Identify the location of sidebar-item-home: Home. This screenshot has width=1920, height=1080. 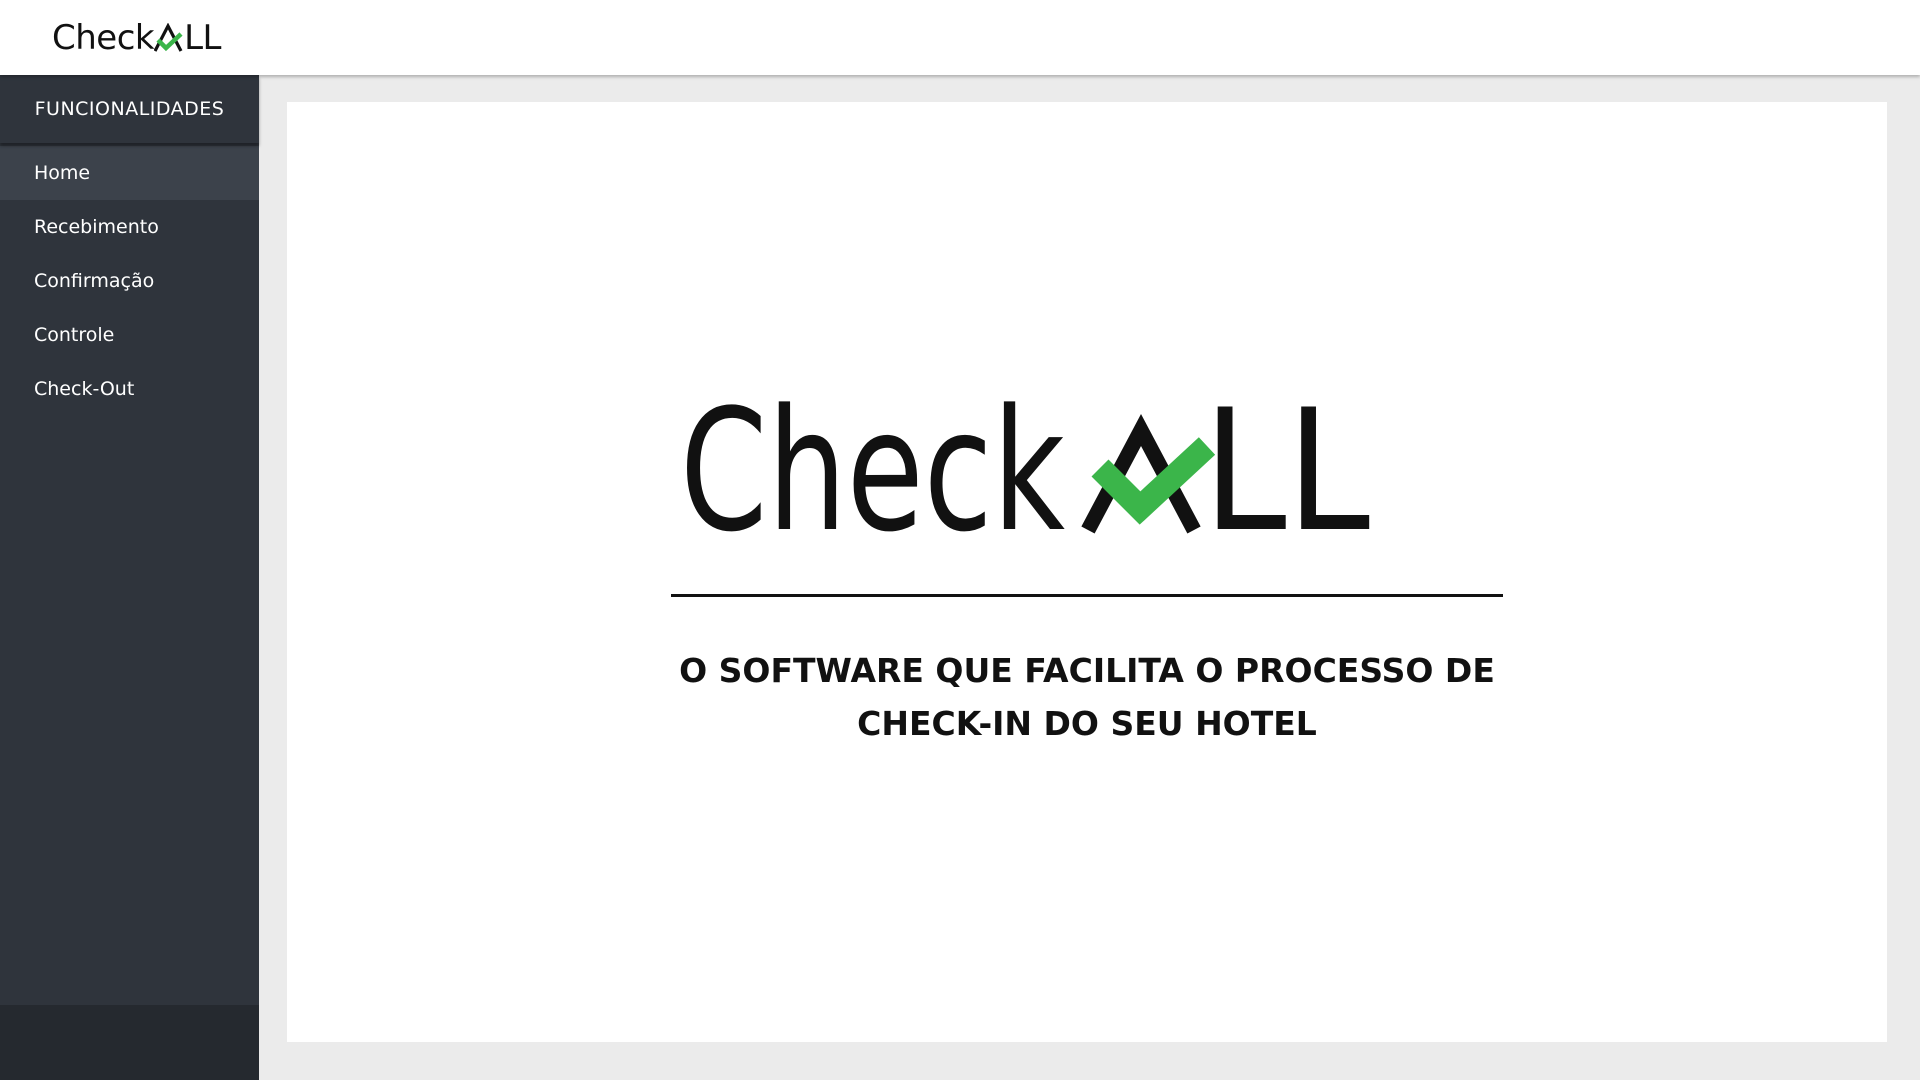
(129, 173).